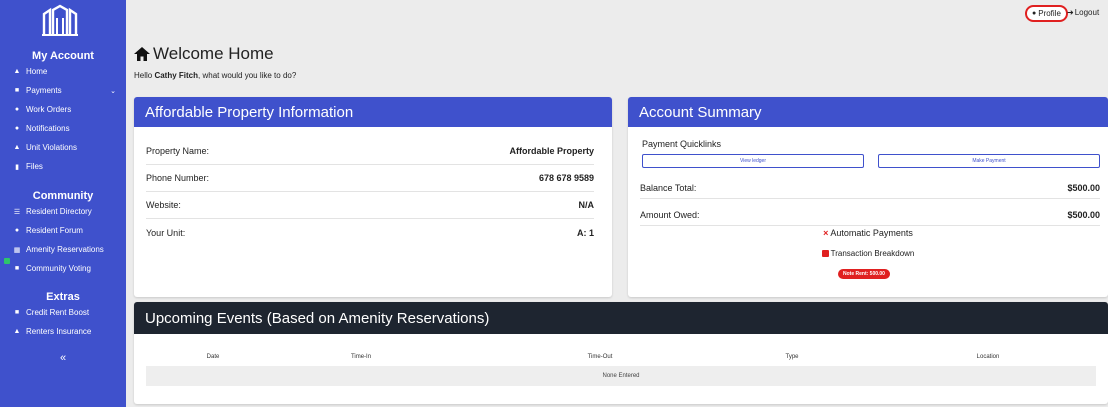 Image resolution: width=1108 pixels, height=407 pixels. Describe the element at coordinates (361, 357) in the screenshot. I see `column-header-time-in: Time-In` at that location.